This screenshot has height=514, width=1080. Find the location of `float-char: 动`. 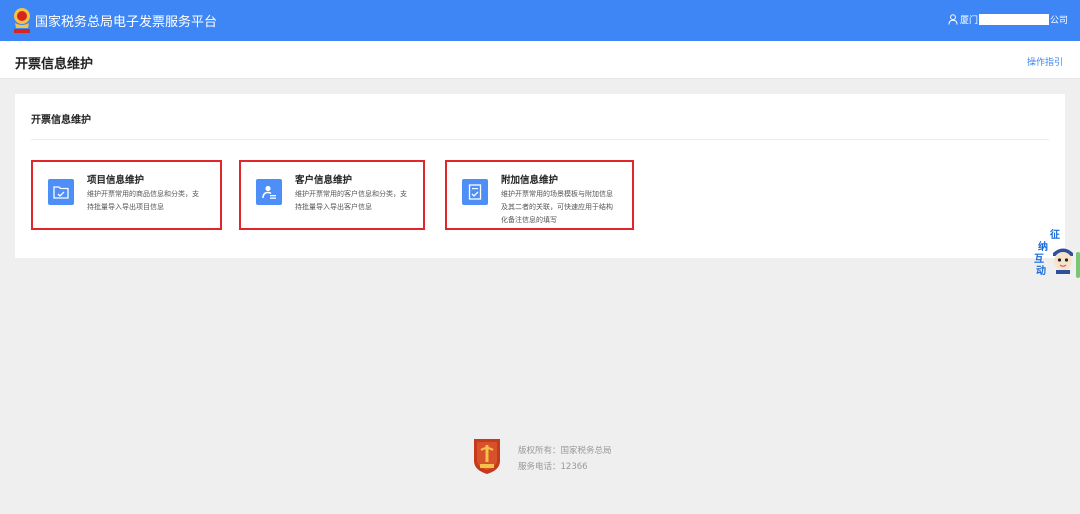

float-char: 动 is located at coordinates (1041, 271).